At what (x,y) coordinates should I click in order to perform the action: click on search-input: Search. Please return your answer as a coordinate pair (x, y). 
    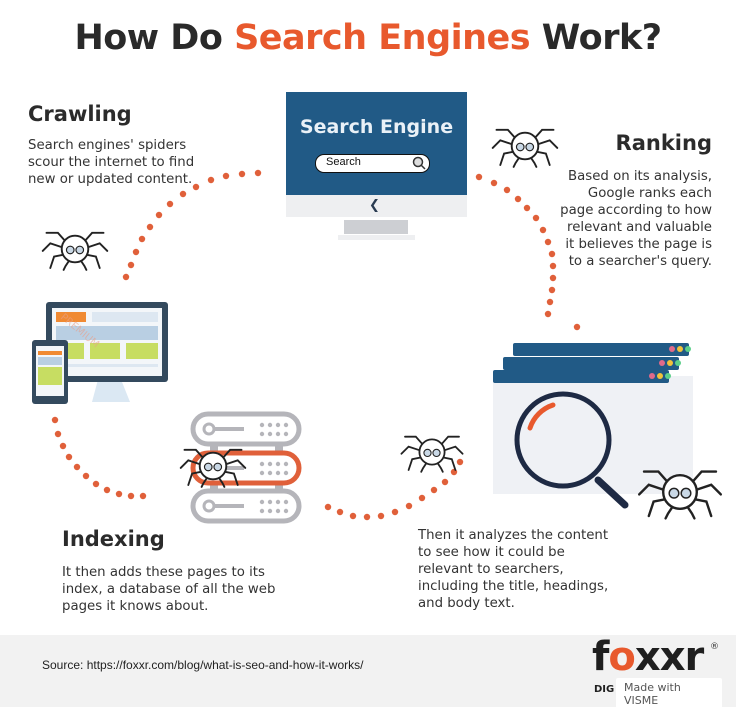
    Looking at the image, I should click on (372, 163).